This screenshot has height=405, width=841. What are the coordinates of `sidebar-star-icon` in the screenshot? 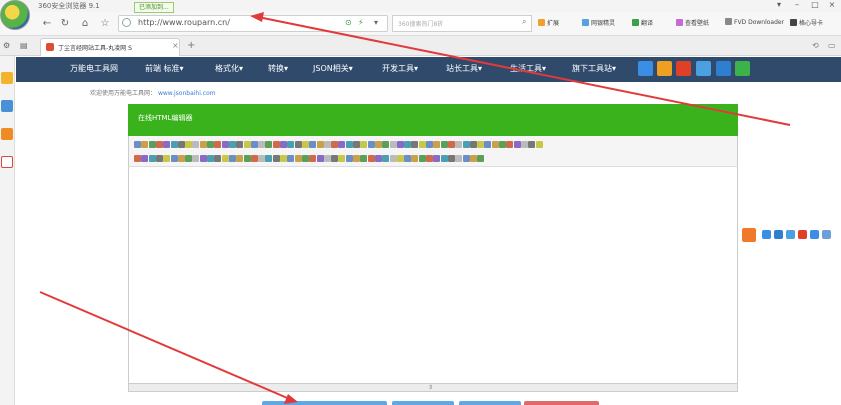 It's located at (7, 78).